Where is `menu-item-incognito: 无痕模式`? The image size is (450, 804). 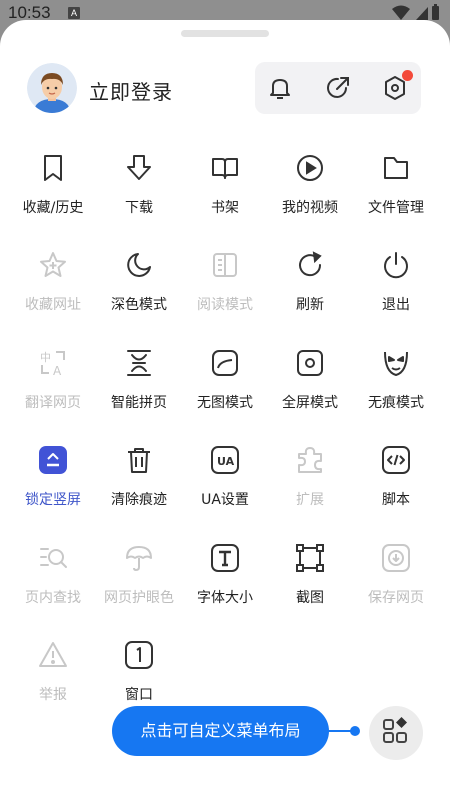 menu-item-incognito: 无痕模式 is located at coordinates (396, 388).